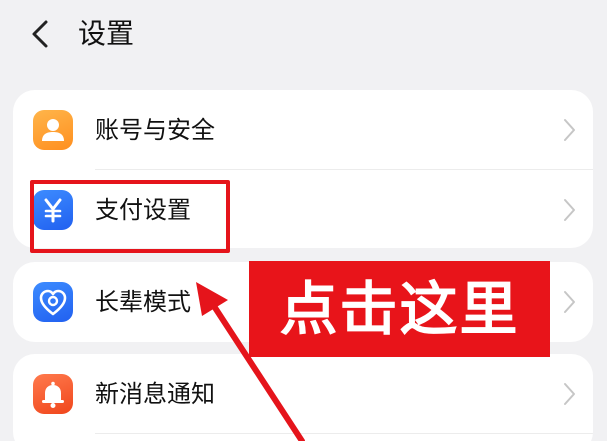  I want to click on back-button, so click(42, 34).